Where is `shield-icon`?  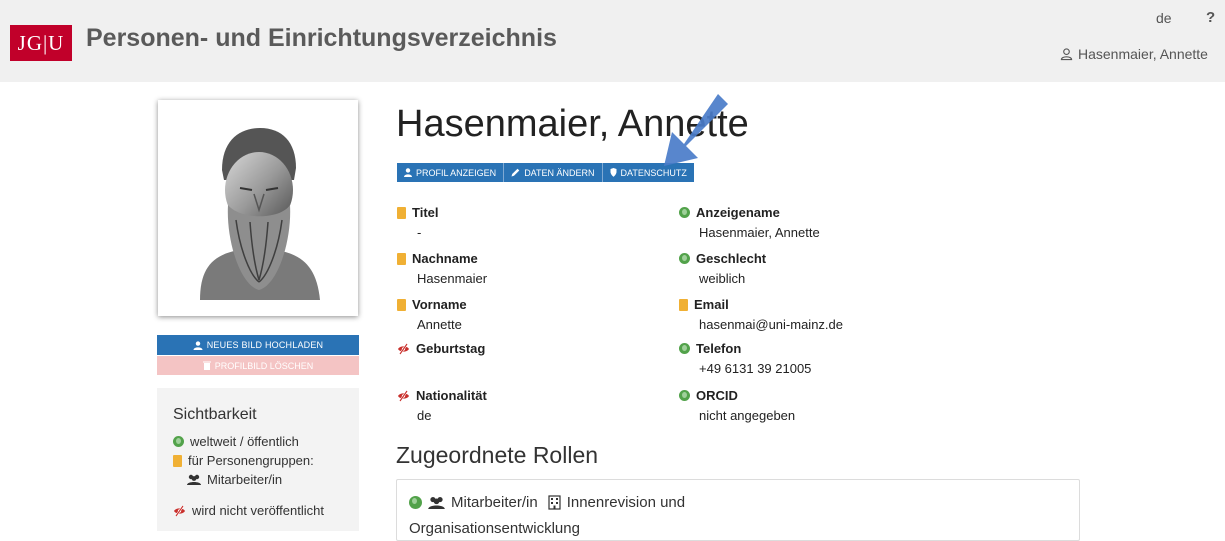
shield-icon is located at coordinates (613, 172).